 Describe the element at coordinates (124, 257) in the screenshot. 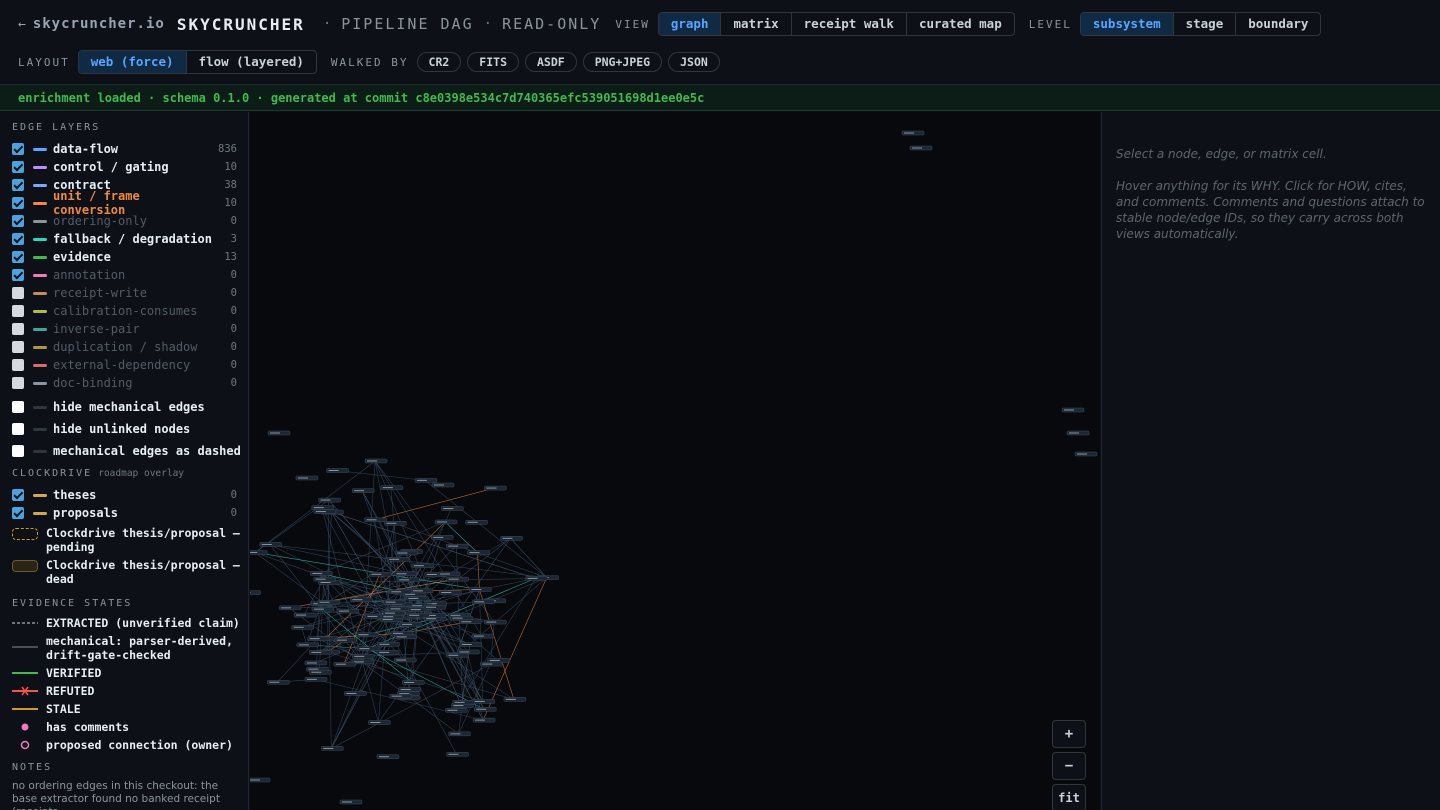

I see `edge-layer-row: evidence 13` at that location.